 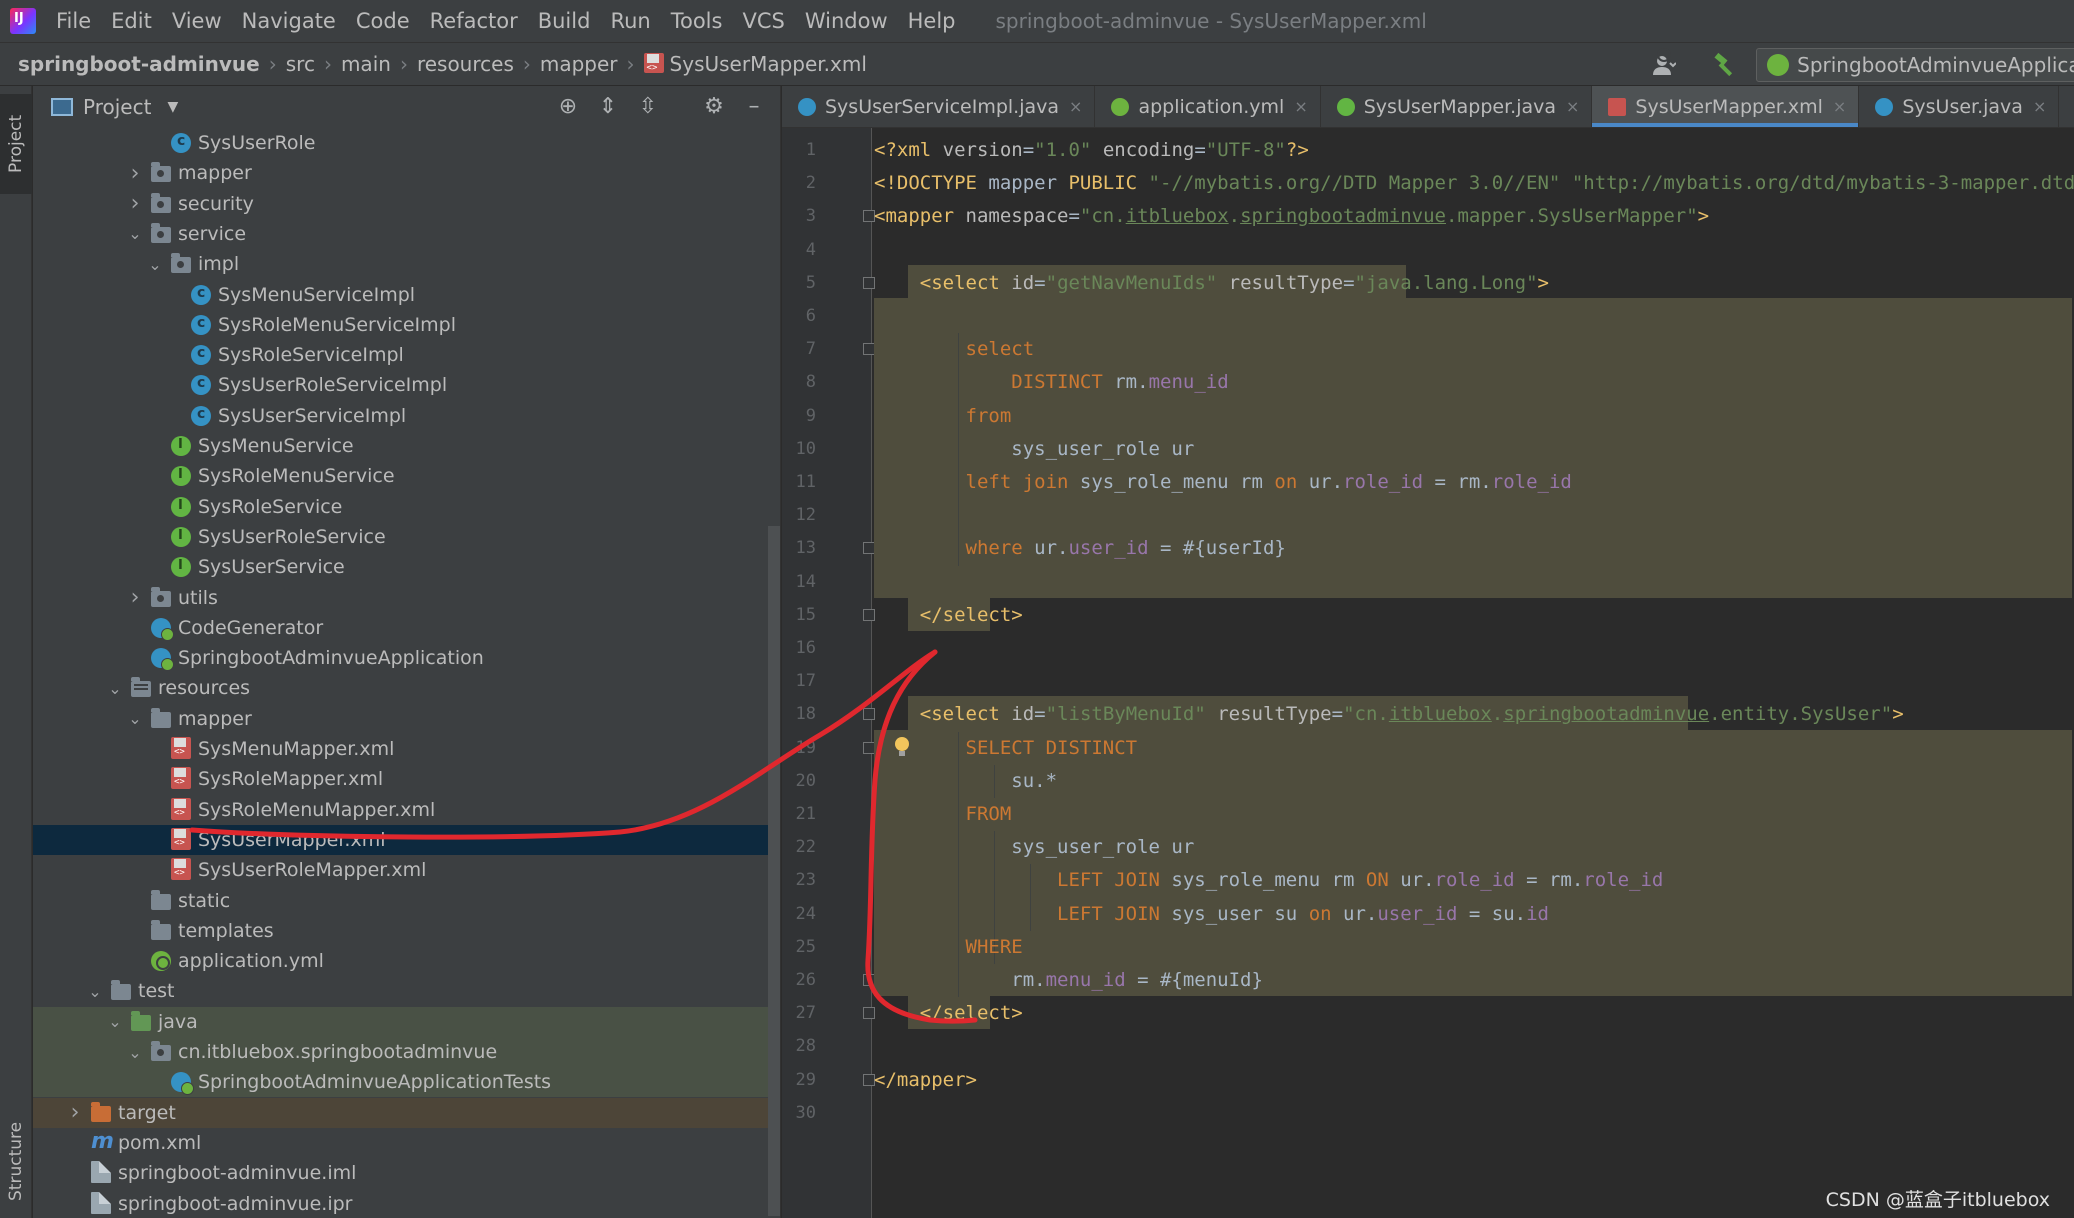 I want to click on tree-item: CodeGenerator, so click(x=406, y=628).